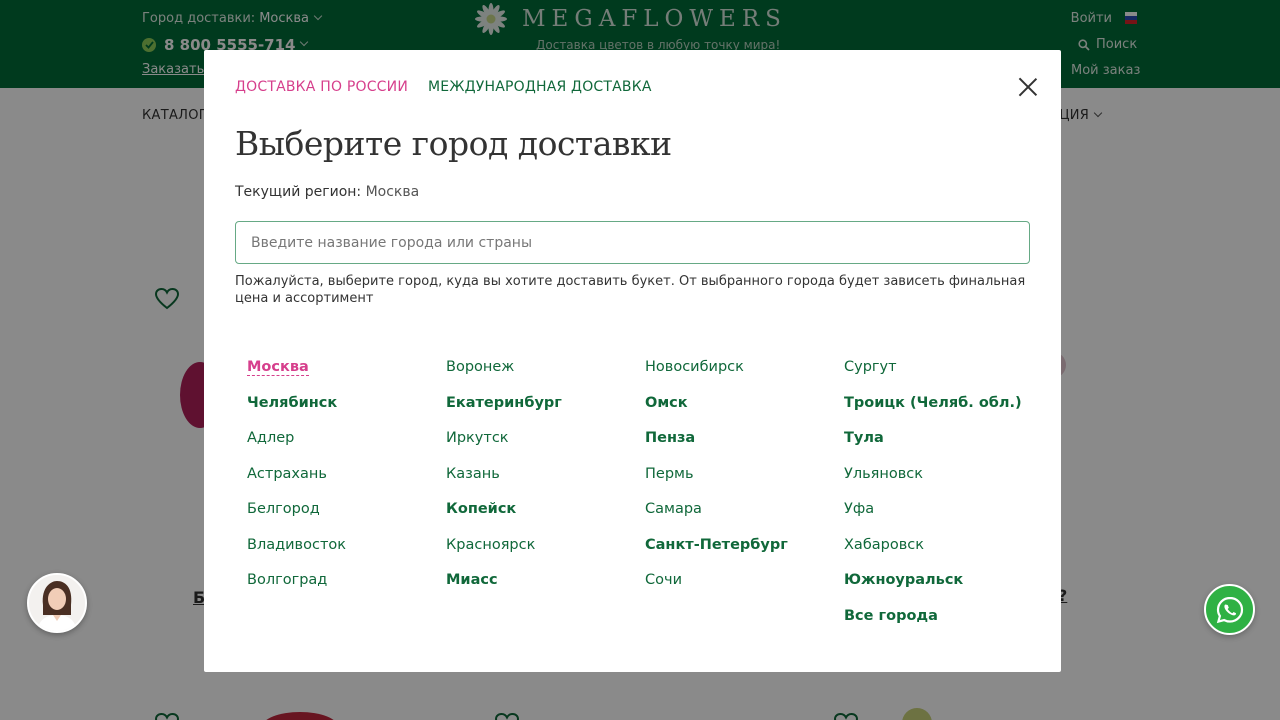  I want to click on current-region-label: Текущий регион:, so click(298, 192).